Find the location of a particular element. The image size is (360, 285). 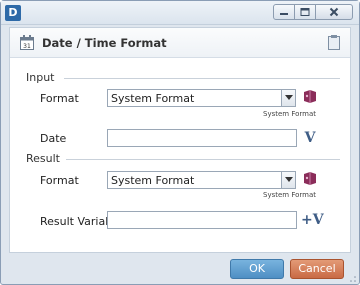

window-controls is located at coordinates (313, 12).